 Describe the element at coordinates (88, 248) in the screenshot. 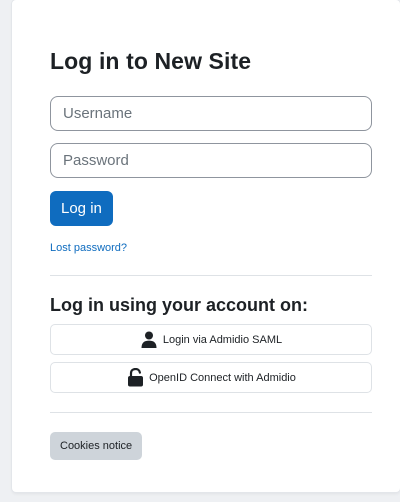

I see `lost-password-link: Lost password?` at that location.